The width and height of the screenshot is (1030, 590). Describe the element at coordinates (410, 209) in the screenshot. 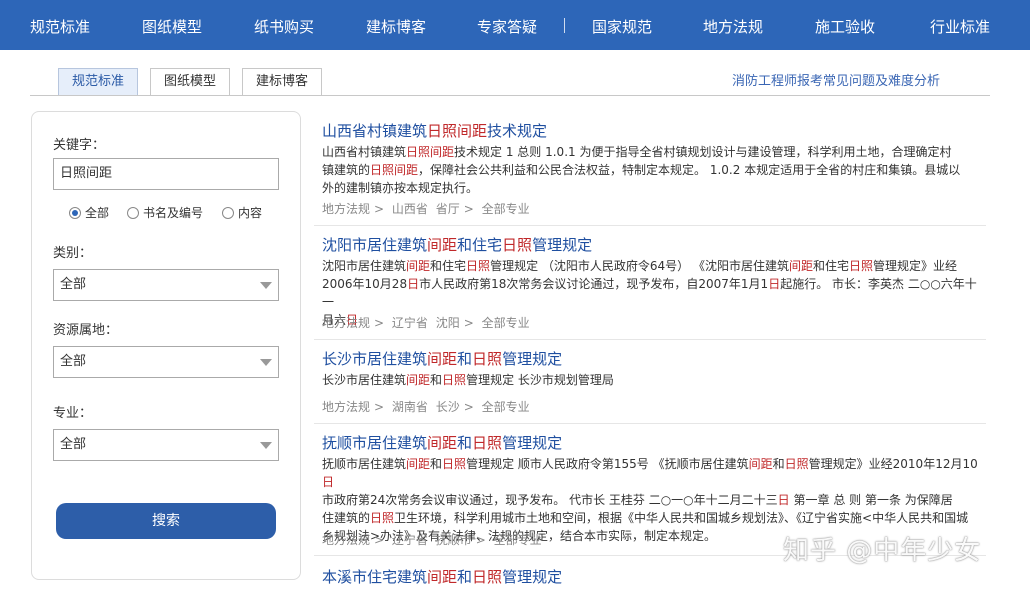

I see `meta-province: 山西省` at that location.